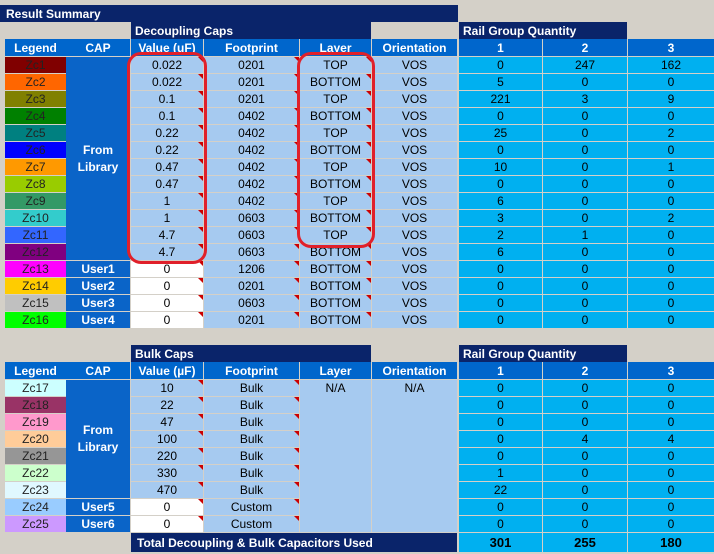 The width and height of the screenshot is (714, 554). Describe the element at coordinates (671, 47) in the screenshot. I see `top_section-header-rail3: 3` at that location.